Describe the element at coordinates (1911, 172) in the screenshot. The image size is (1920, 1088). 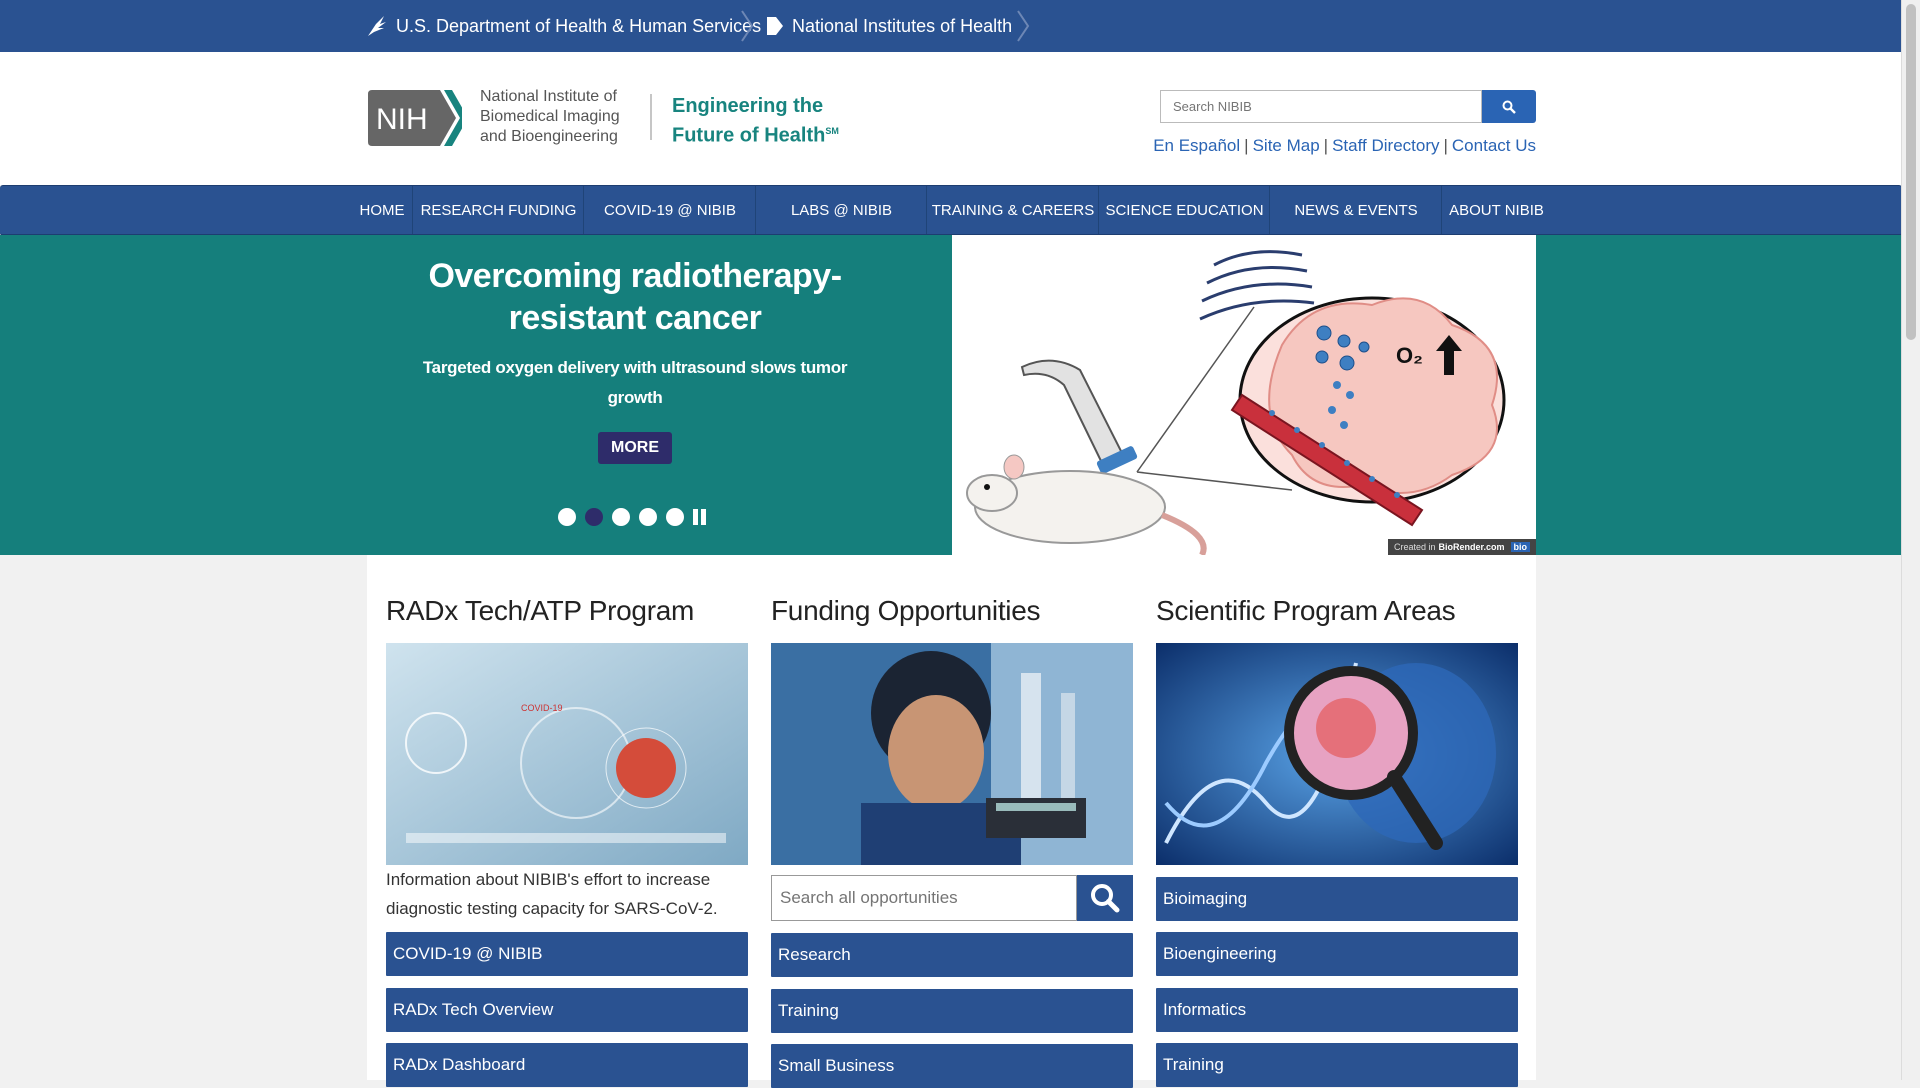
I see `scrollbar-thumb` at that location.